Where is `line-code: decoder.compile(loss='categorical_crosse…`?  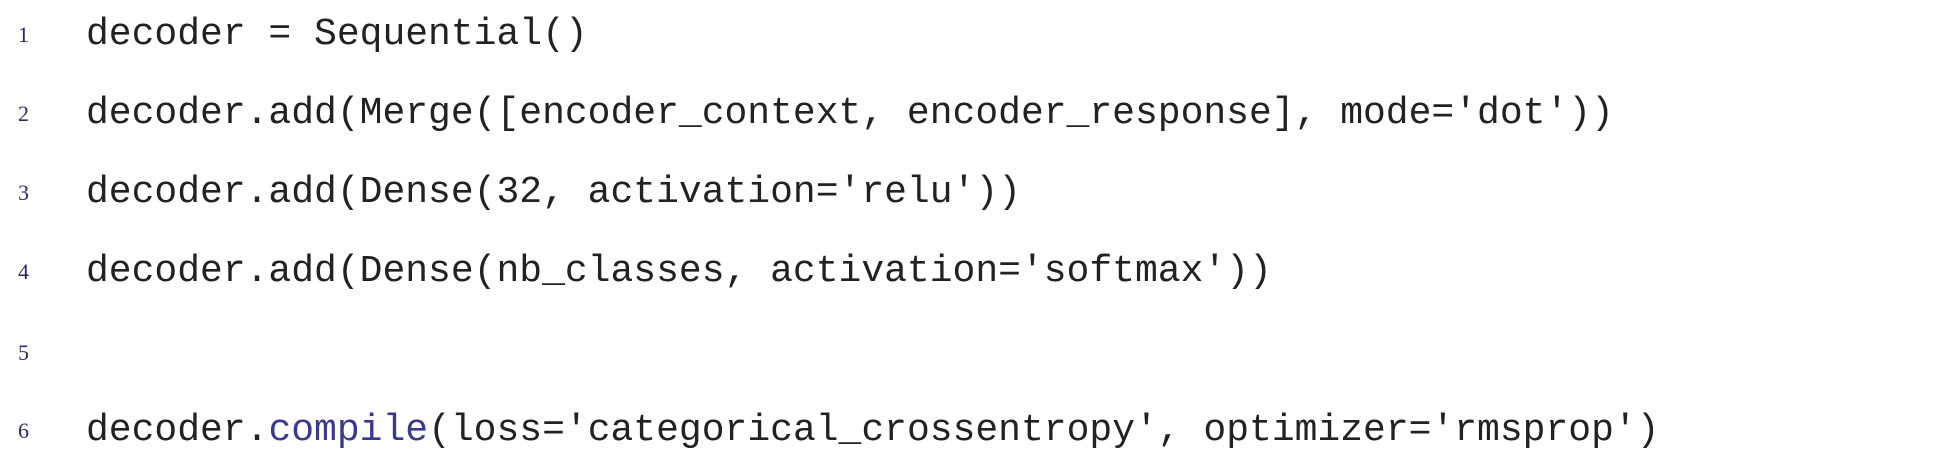 line-code: decoder.compile(loss='categorical_crosse… is located at coordinates (872, 431).